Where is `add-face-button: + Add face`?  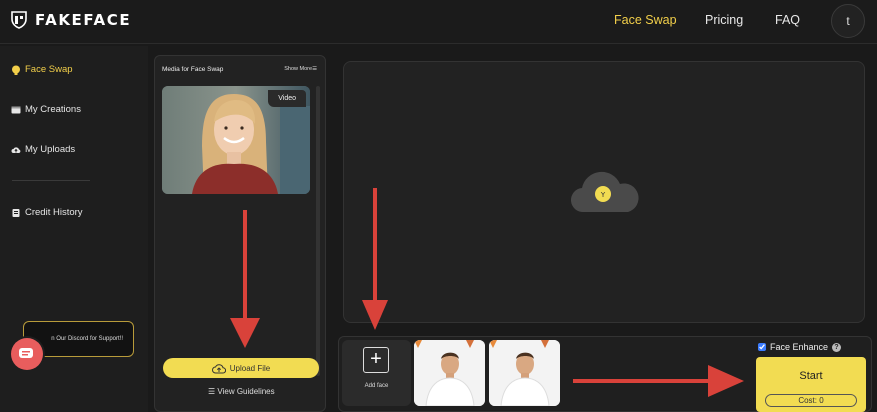 add-face-button: + Add face is located at coordinates (376, 373).